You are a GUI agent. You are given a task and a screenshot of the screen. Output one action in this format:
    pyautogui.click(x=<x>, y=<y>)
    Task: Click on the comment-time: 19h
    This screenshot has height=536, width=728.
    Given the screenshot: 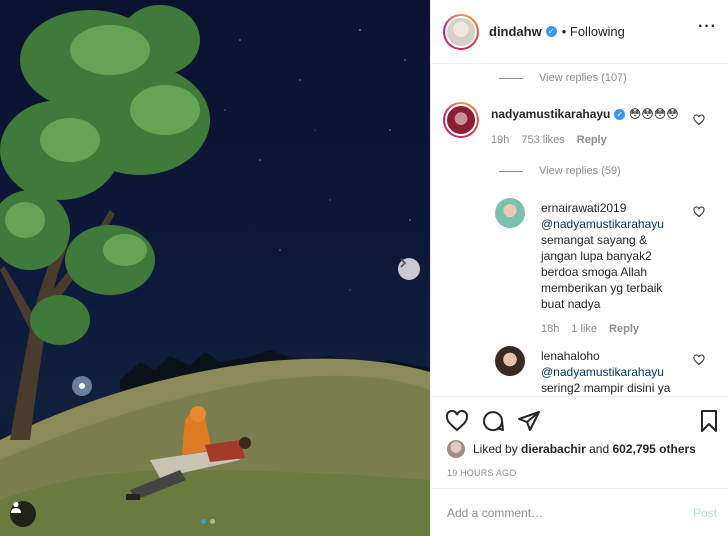 What is the action you would take?
    pyautogui.click(x=500, y=140)
    